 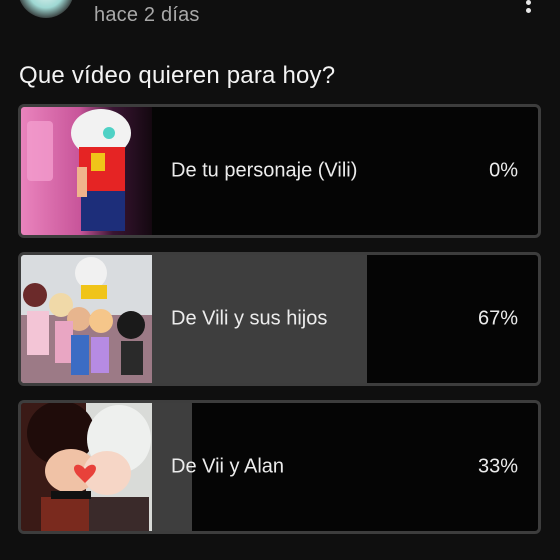 What do you see at coordinates (497, 466) in the screenshot?
I see `poll-option-percent: 33%` at bounding box center [497, 466].